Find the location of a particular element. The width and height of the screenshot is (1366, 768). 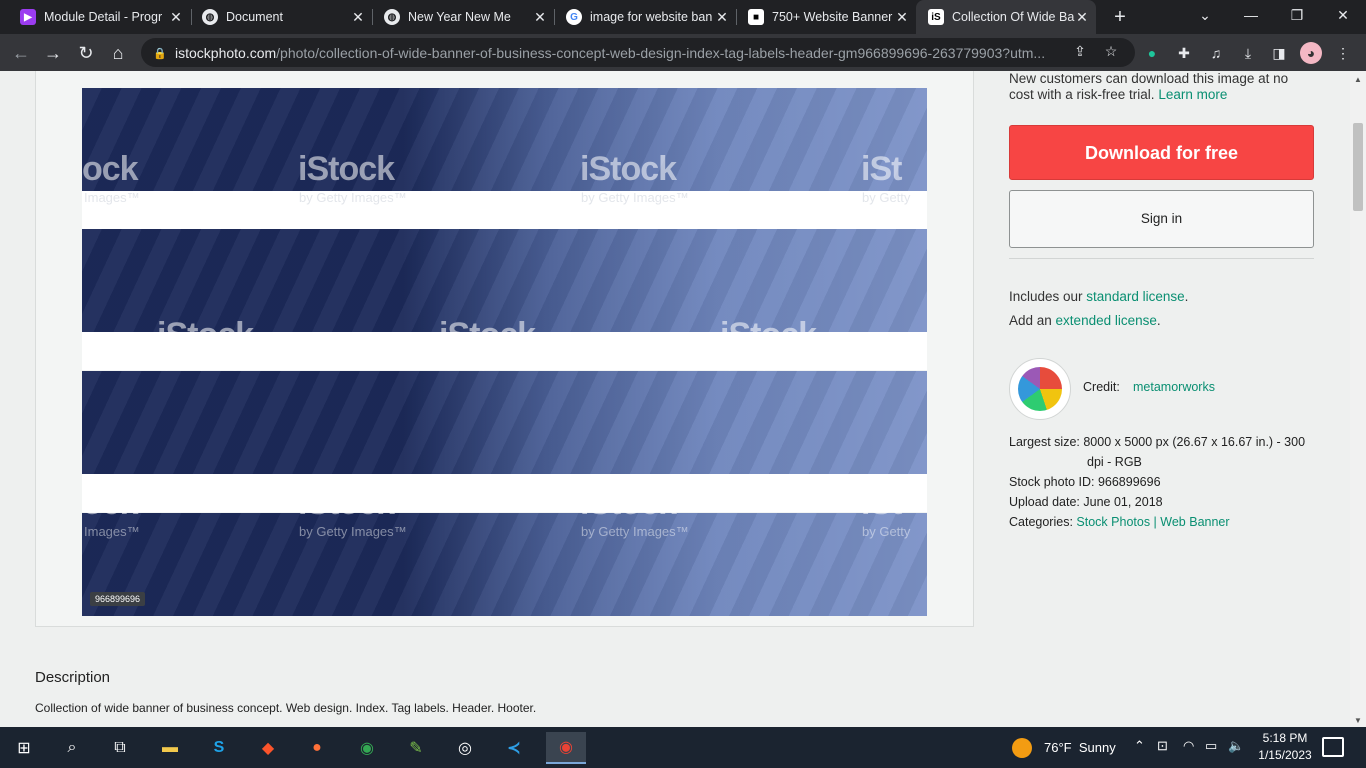

standard-license-line: Includes our standard license. is located at coordinates (1099, 296).